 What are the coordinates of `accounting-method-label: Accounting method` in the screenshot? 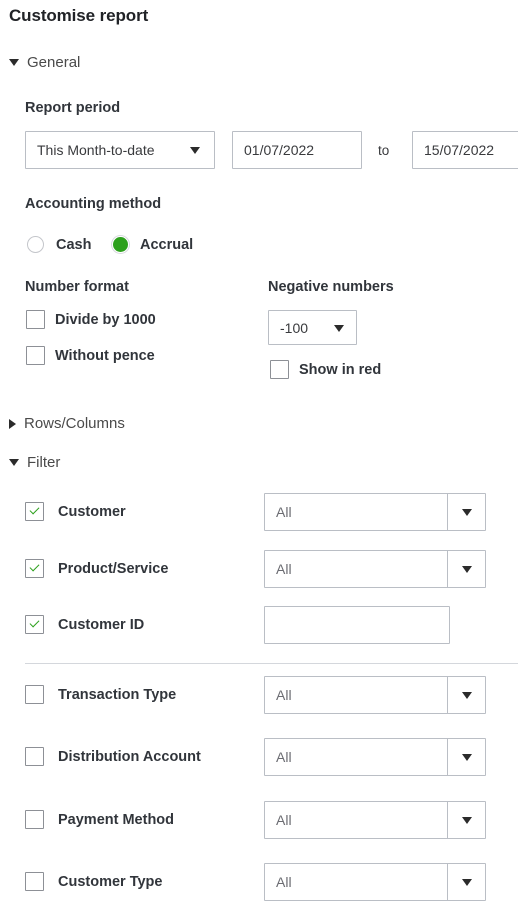 It's located at (93, 204).